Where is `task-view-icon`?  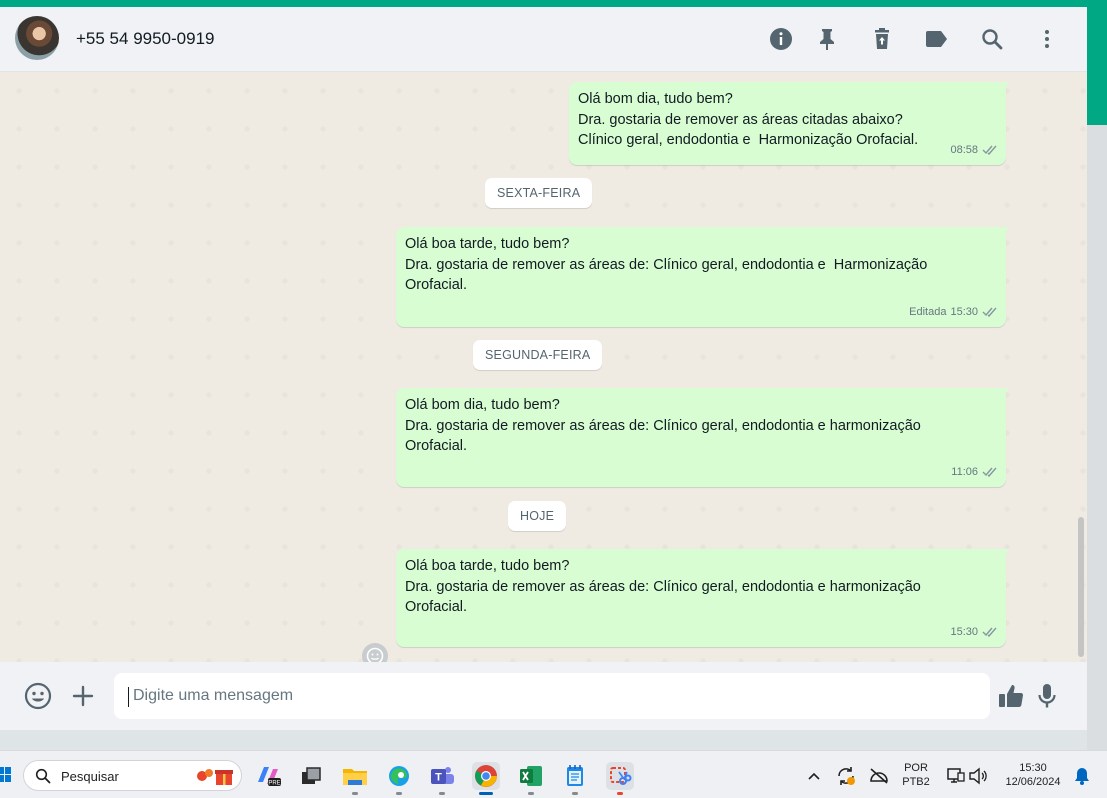 task-view-icon is located at coordinates (311, 776).